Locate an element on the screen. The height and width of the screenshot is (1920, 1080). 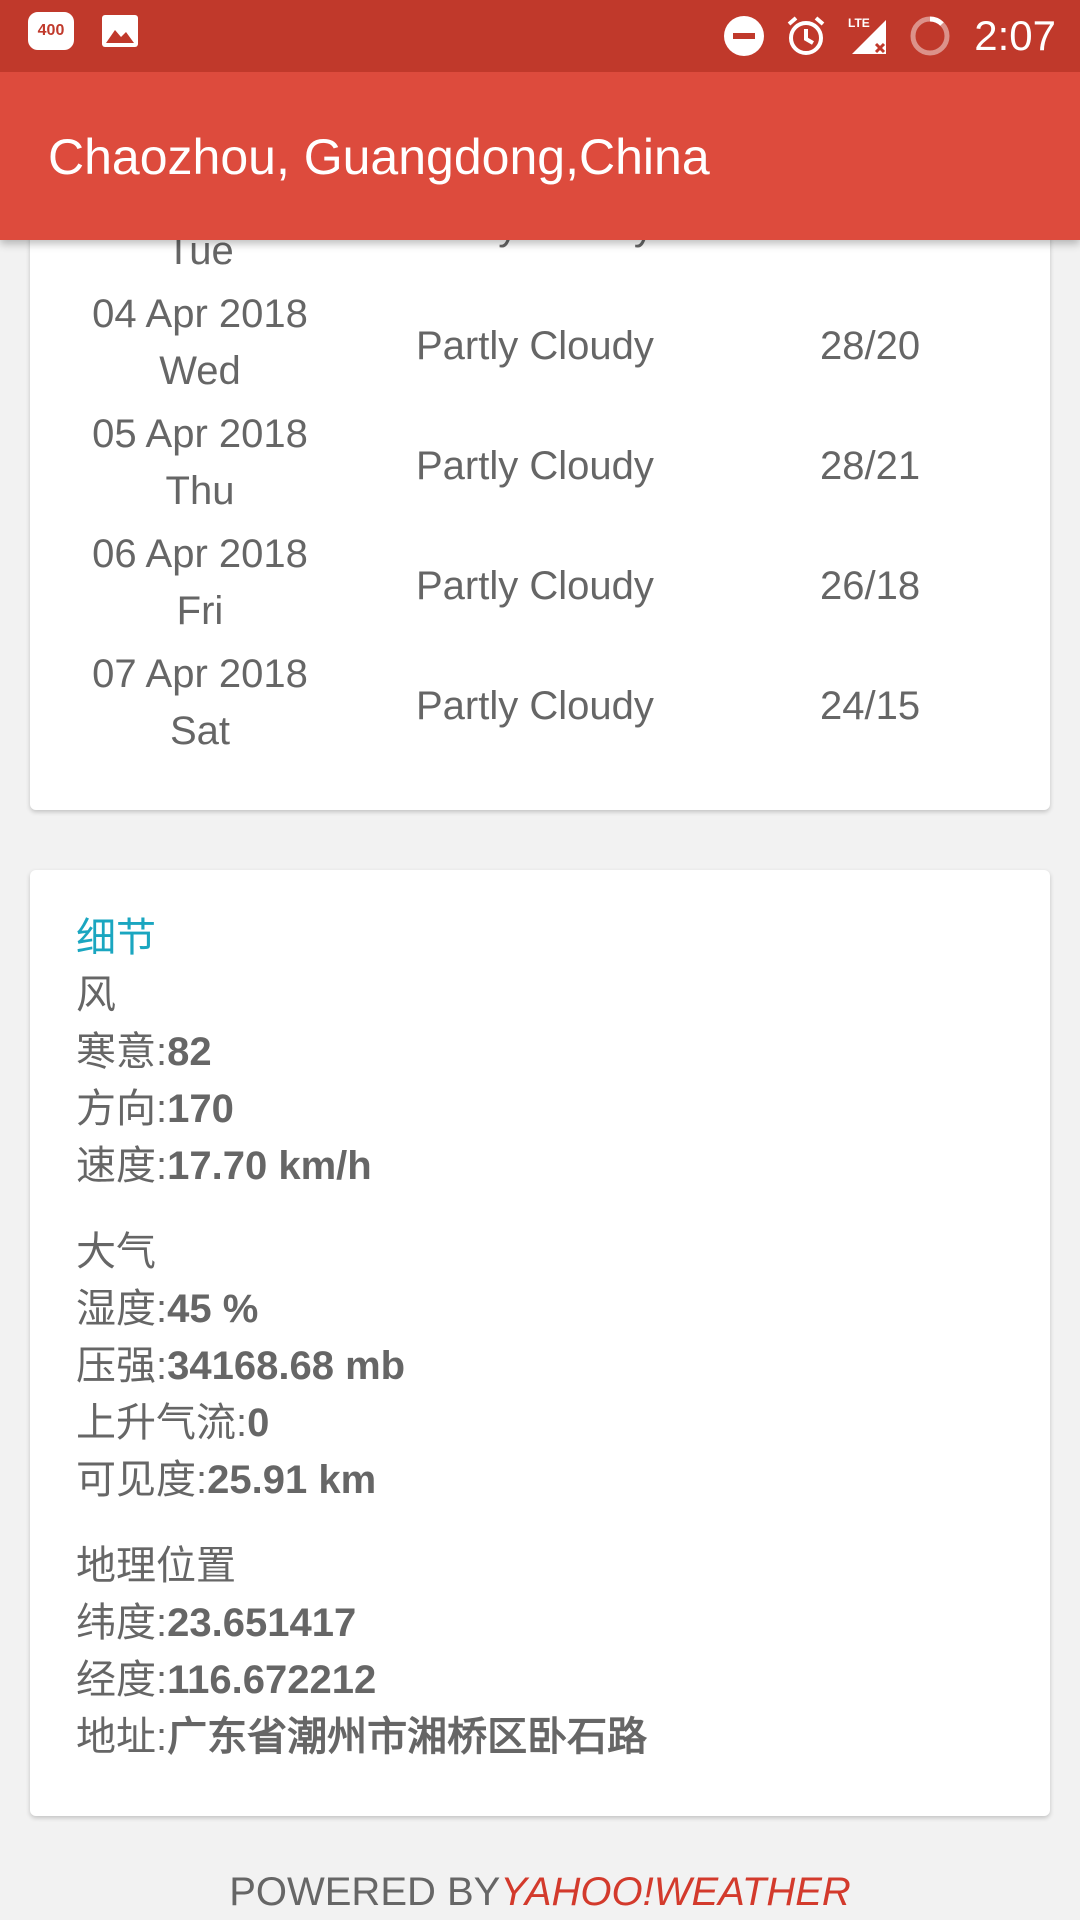
status-bar: 400 LTE 2:07 is located at coordinates (540, 36).